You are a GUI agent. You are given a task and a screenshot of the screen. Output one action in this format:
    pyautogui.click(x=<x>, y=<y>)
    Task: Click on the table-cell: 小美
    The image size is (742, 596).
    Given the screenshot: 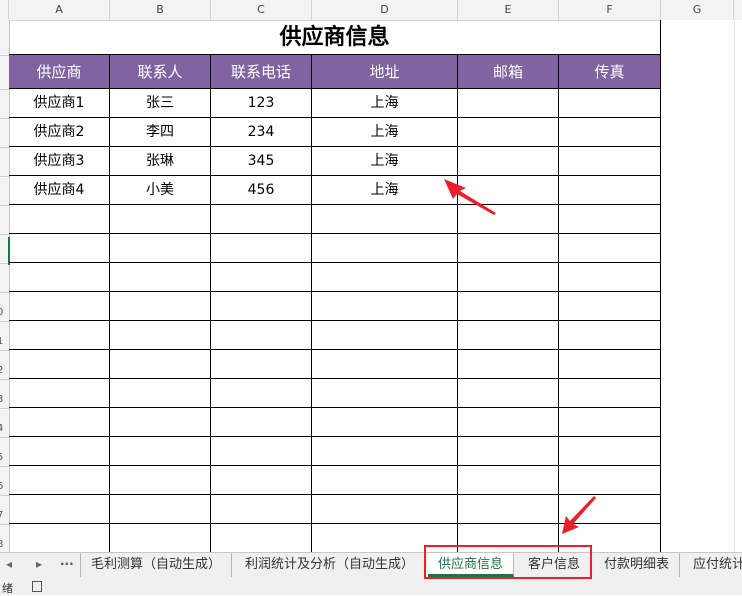 What is the action you would take?
    pyautogui.click(x=160, y=190)
    